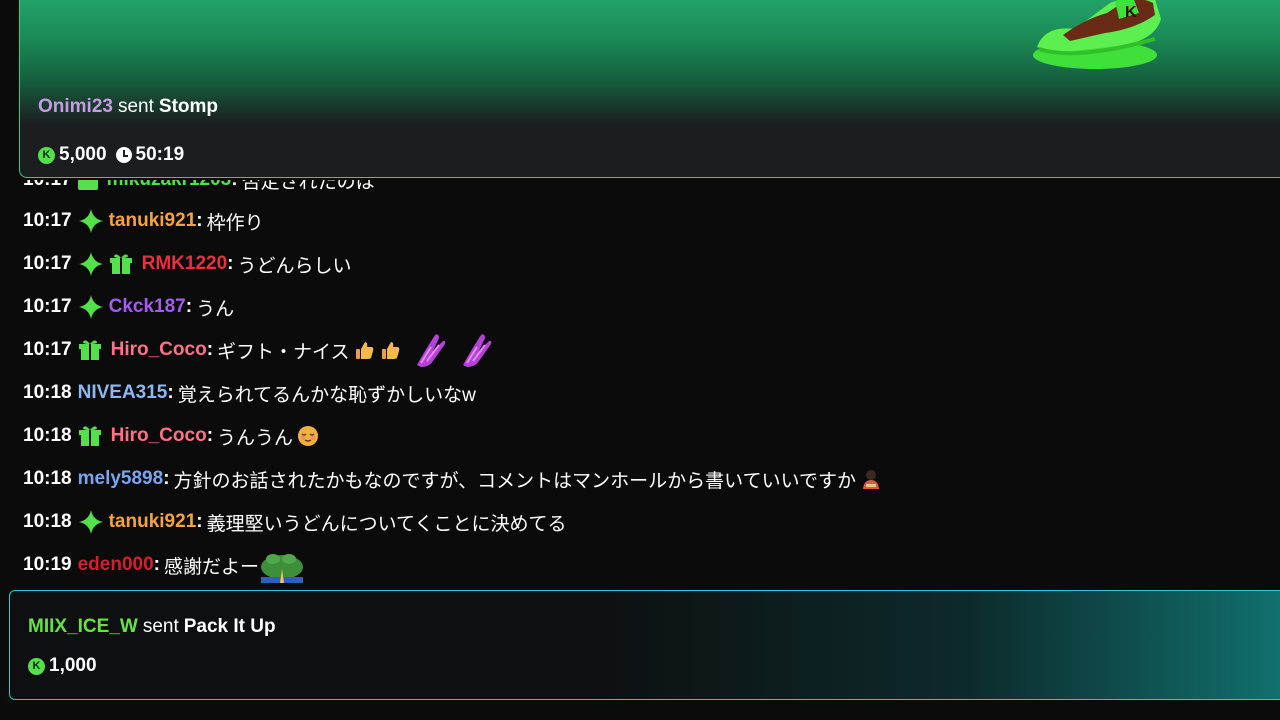  I want to click on gift-notification-username: MIIX_ICE_W, so click(83, 626).